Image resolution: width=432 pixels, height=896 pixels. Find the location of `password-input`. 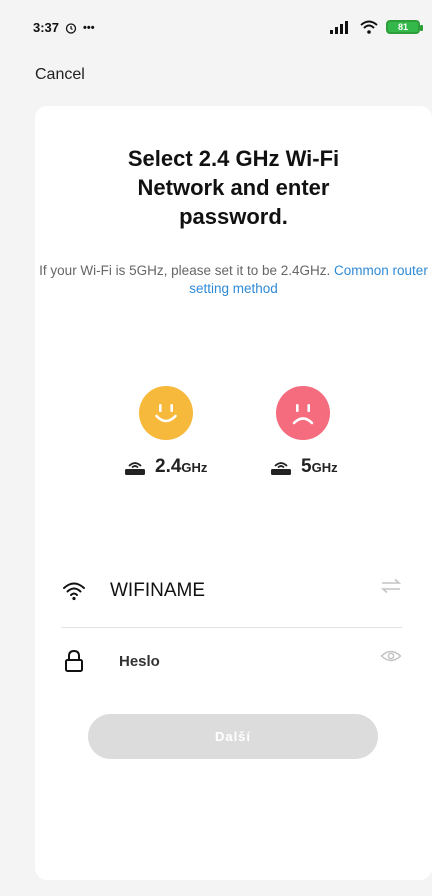

password-input is located at coordinates (224, 661).